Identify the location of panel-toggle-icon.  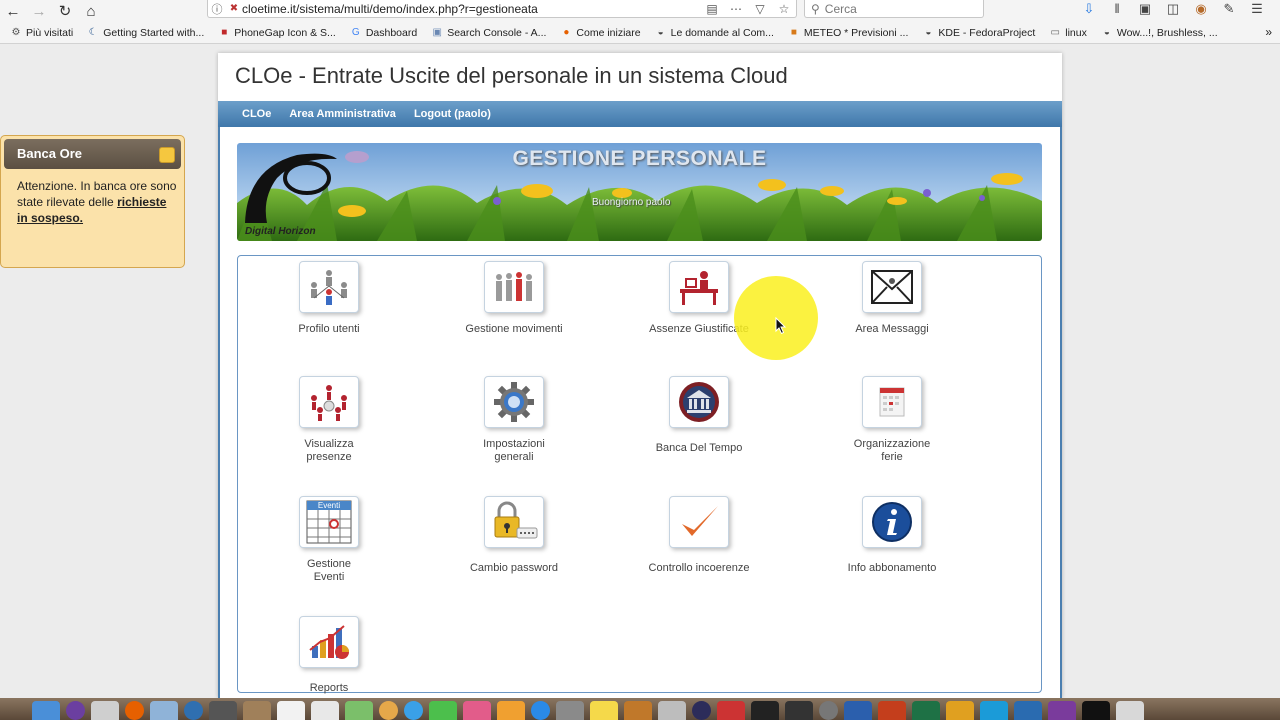
(167, 155).